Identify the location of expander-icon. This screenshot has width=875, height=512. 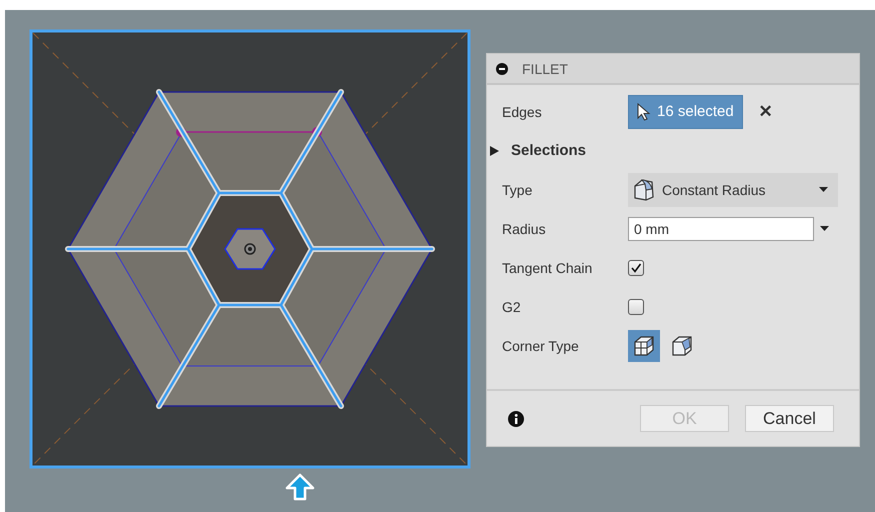
(494, 151).